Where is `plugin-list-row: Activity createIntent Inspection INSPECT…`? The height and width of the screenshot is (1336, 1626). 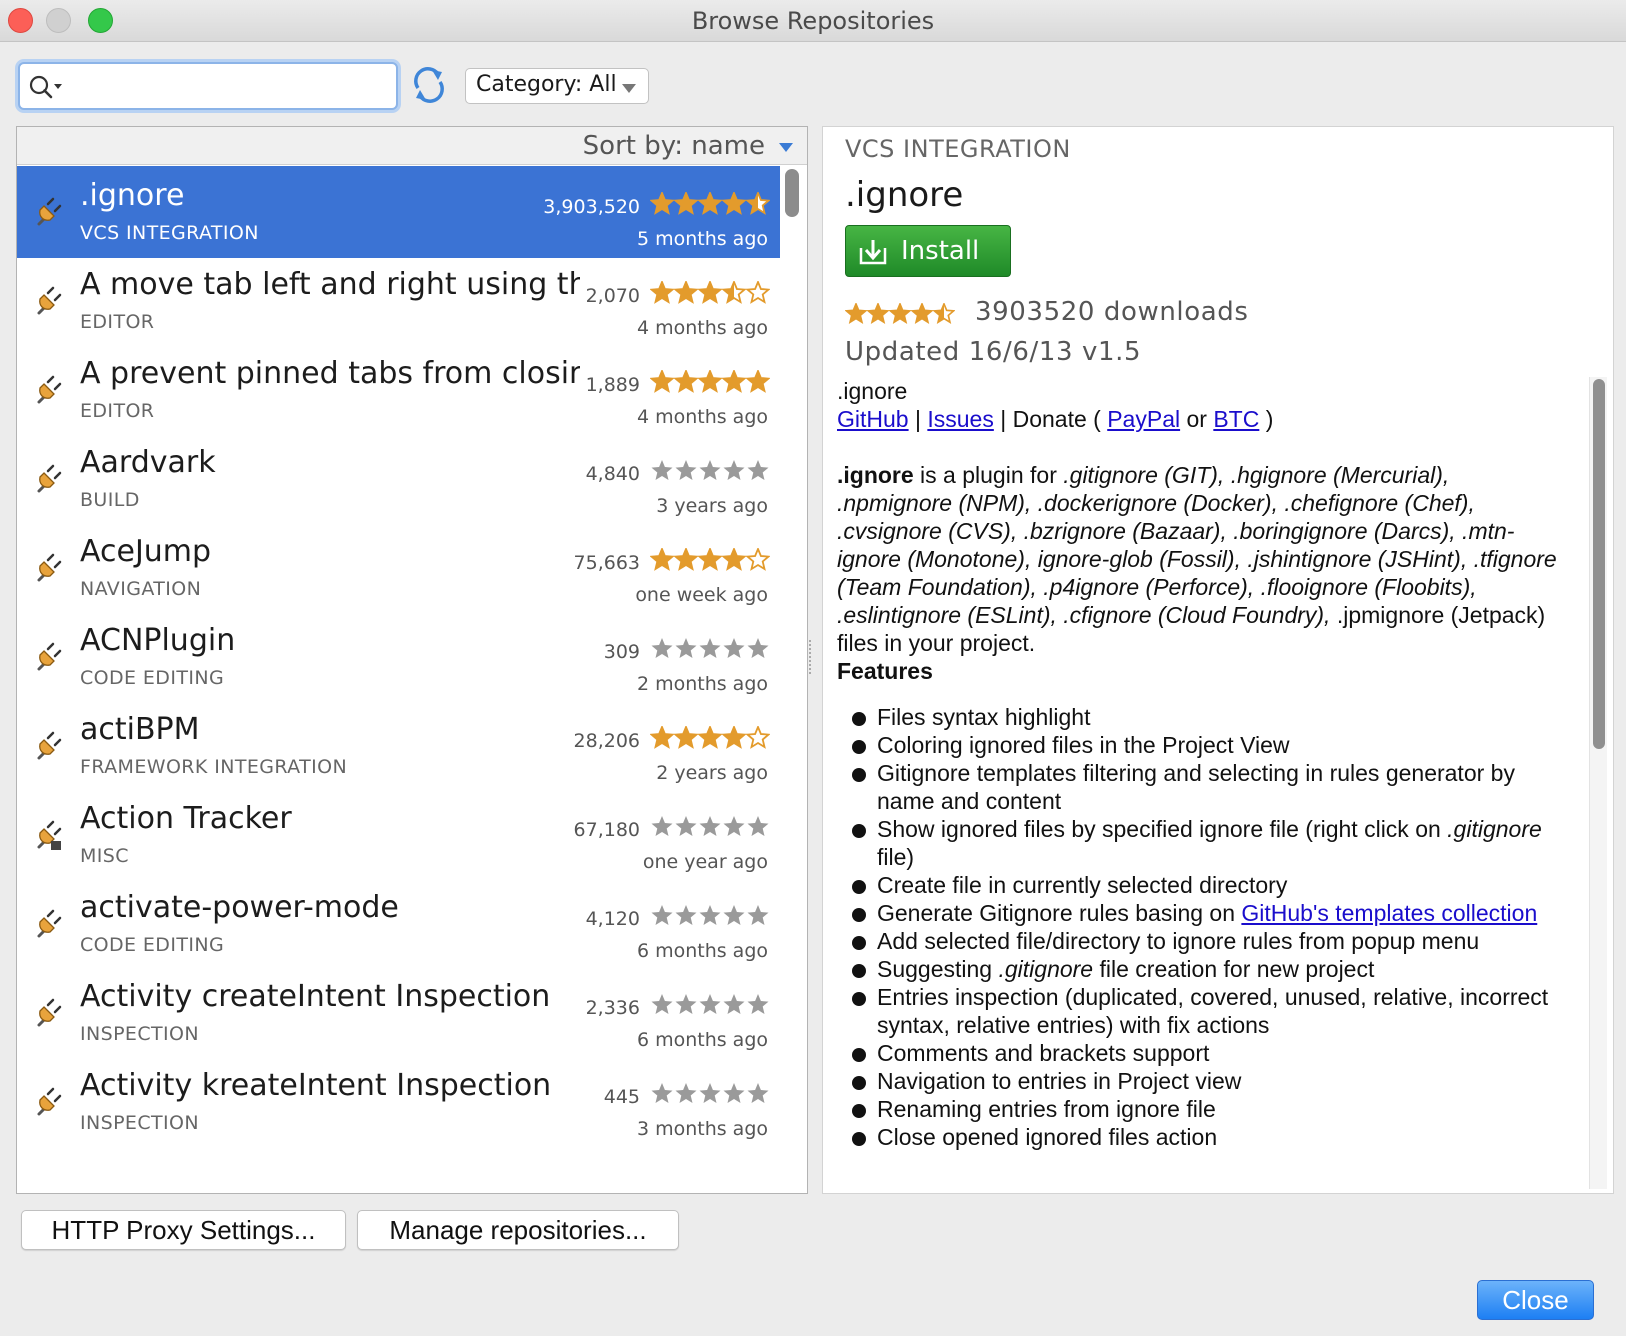 plugin-list-row: Activity createIntent Inspection INSPECT… is located at coordinates (398, 1013).